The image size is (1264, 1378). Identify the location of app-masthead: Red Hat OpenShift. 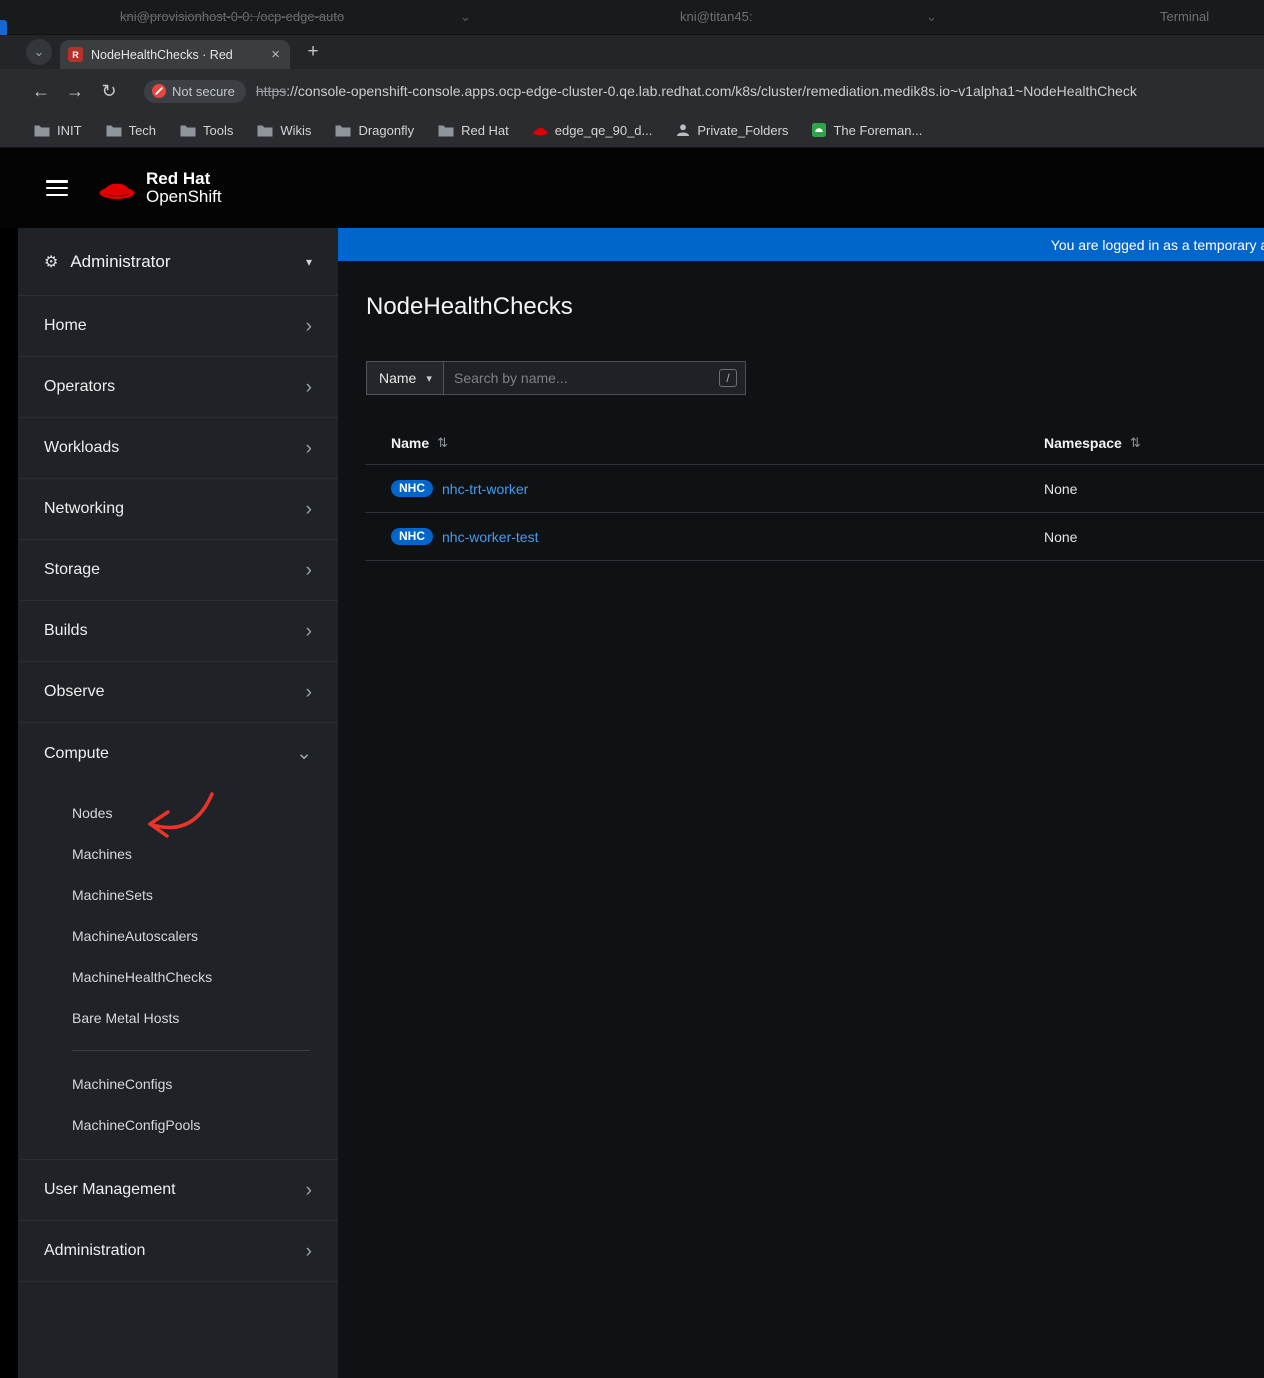
(632, 188).